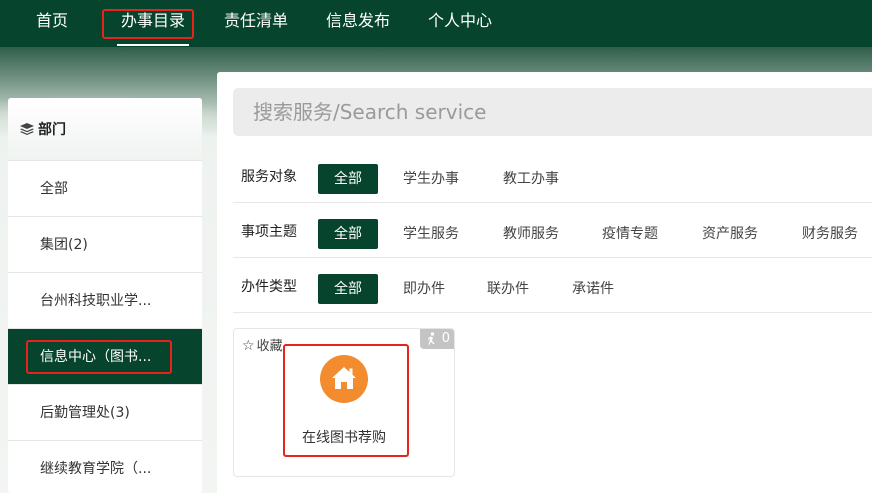 This screenshot has height=493, width=872. Describe the element at coordinates (348, 179) in the screenshot. I see `chip-target-all: 全部` at that location.